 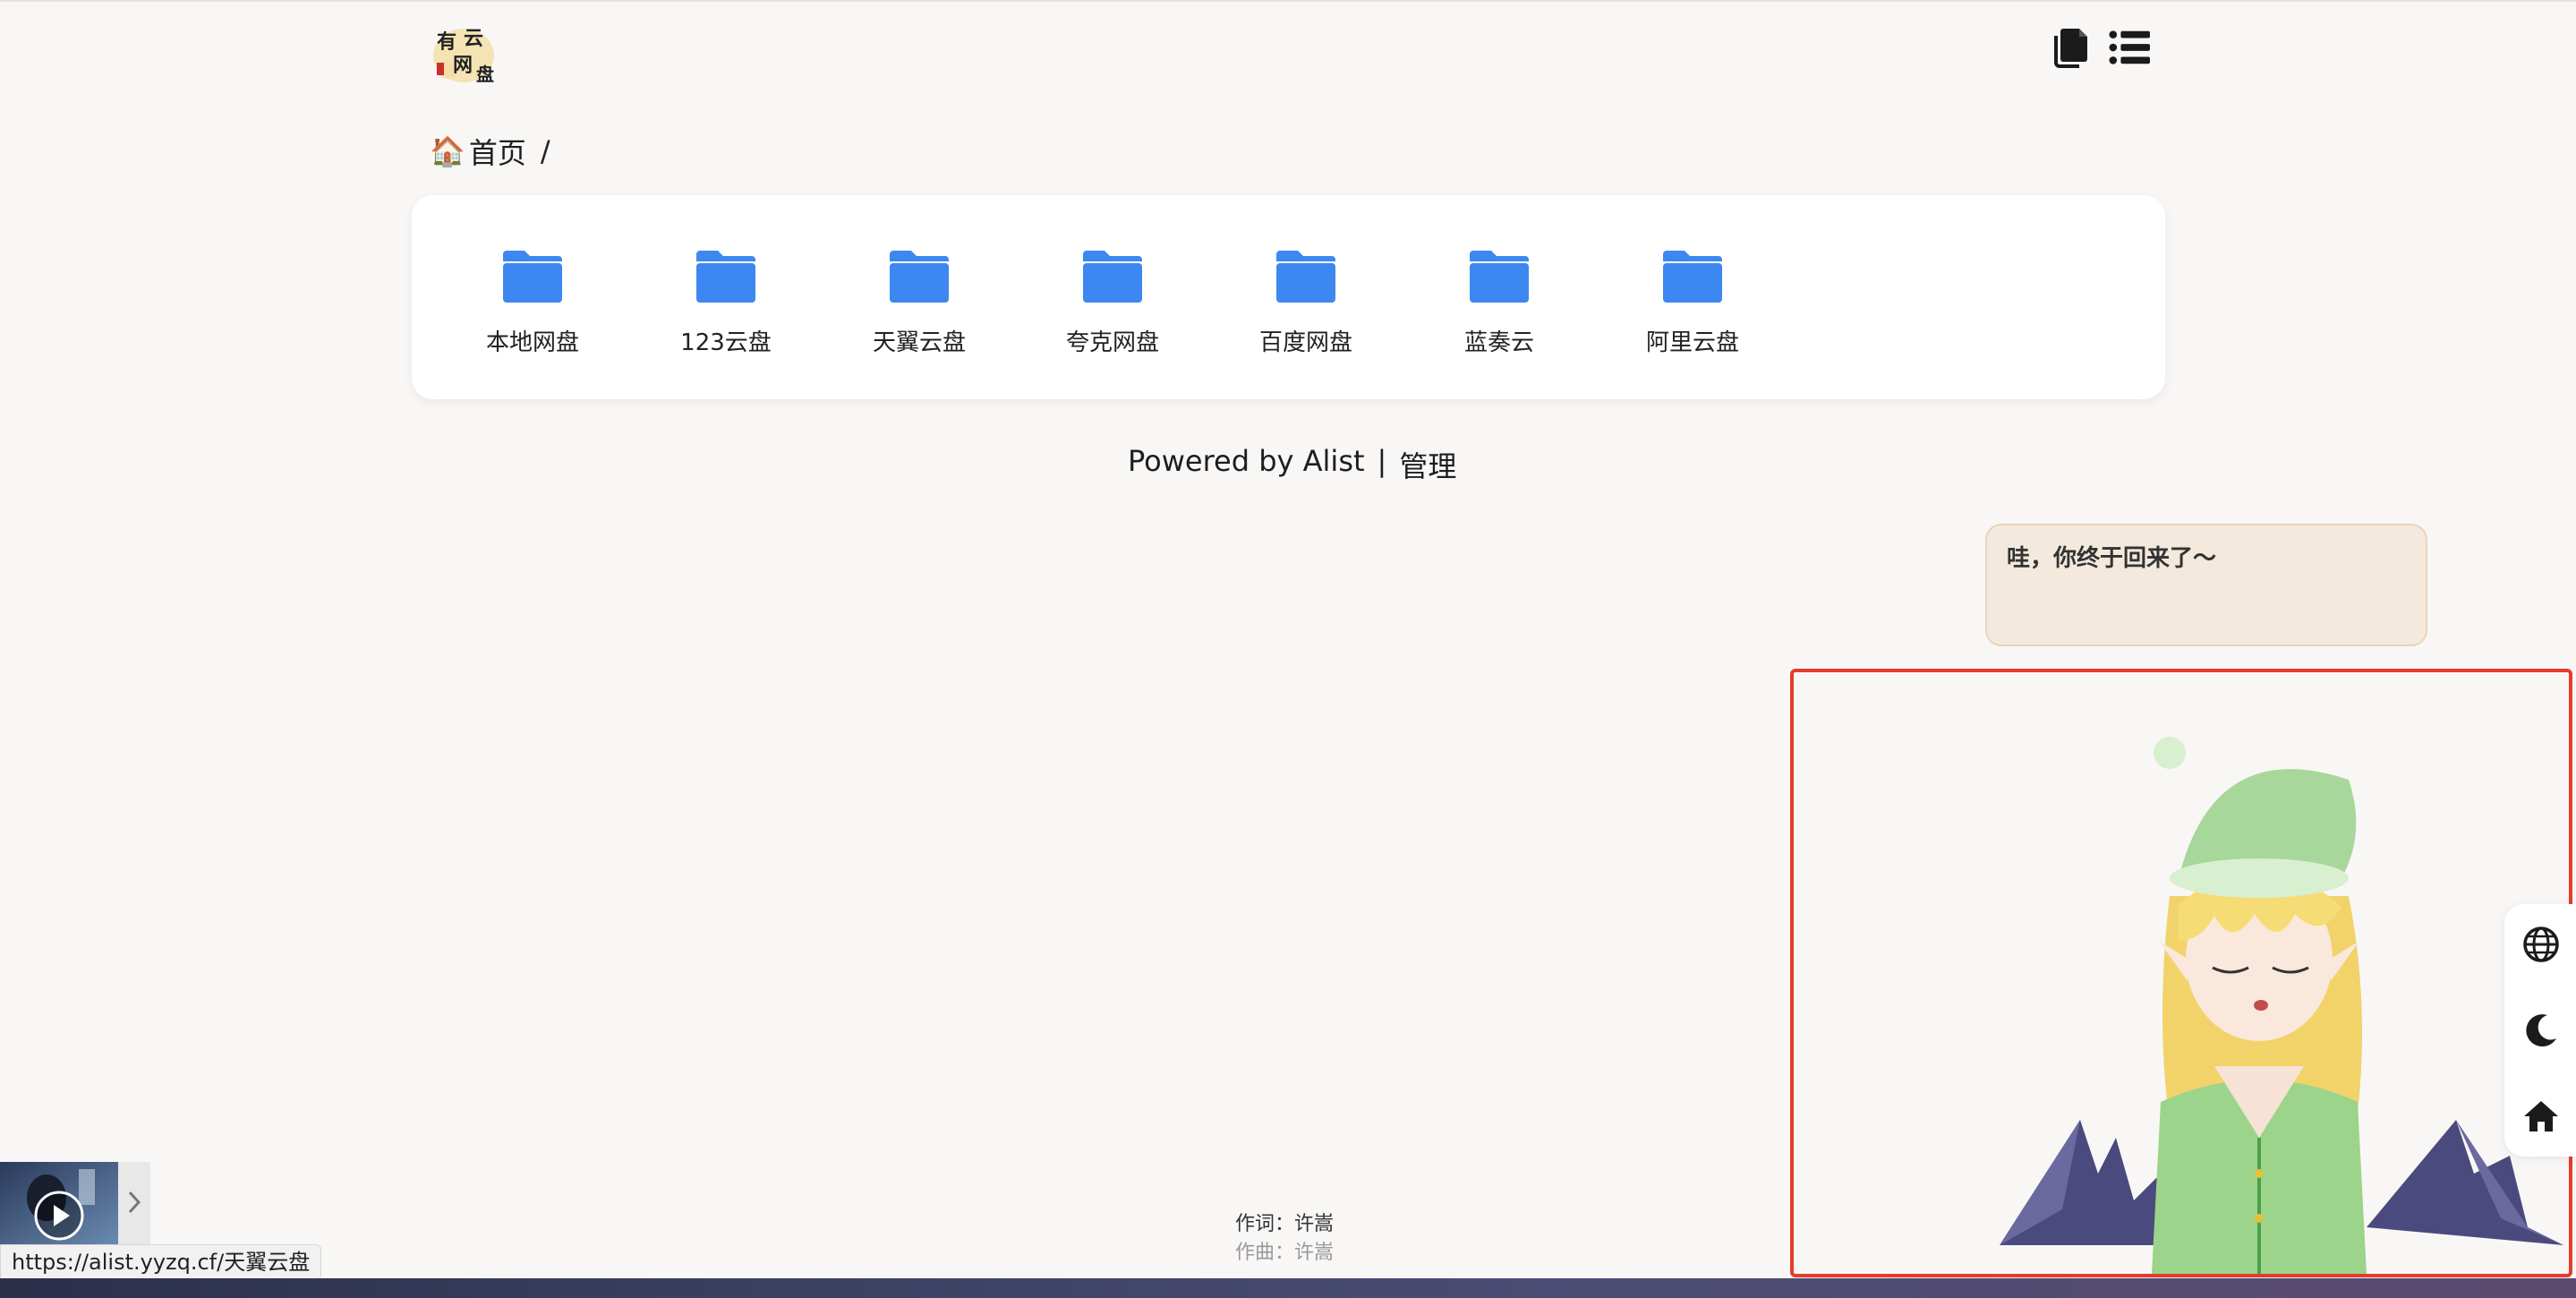 What do you see at coordinates (447, 151) in the screenshot?
I see `home-emoji-icon: 🏠` at bounding box center [447, 151].